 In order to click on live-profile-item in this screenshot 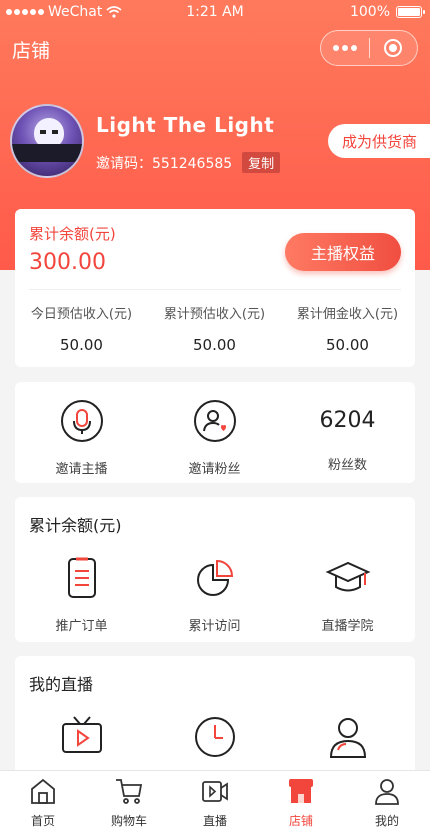, I will do `click(347, 739)`.